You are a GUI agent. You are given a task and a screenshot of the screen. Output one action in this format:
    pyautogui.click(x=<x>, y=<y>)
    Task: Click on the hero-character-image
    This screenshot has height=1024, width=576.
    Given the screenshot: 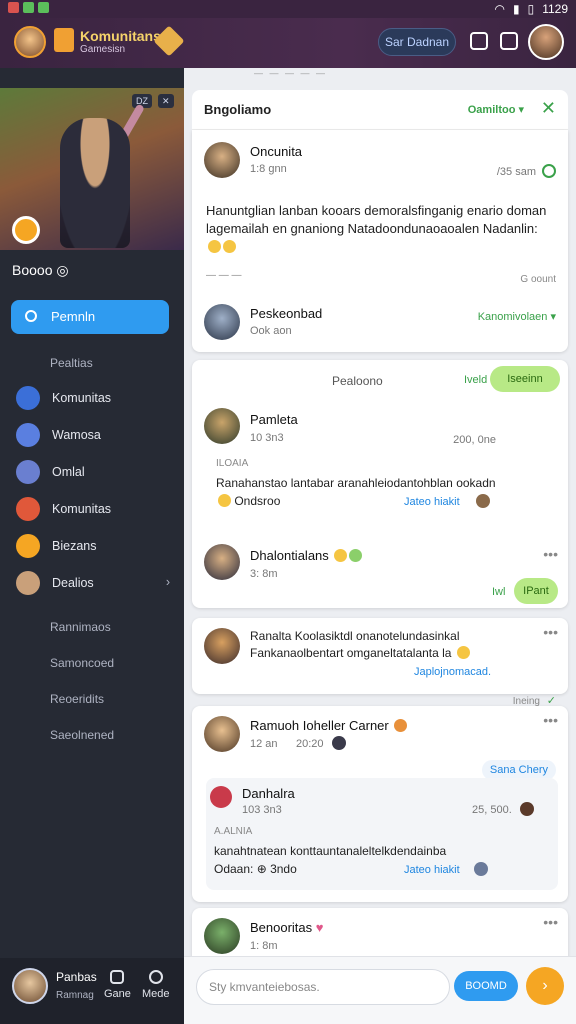 What is the action you would take?
    pyautogui.click(x=95, y=183)
    